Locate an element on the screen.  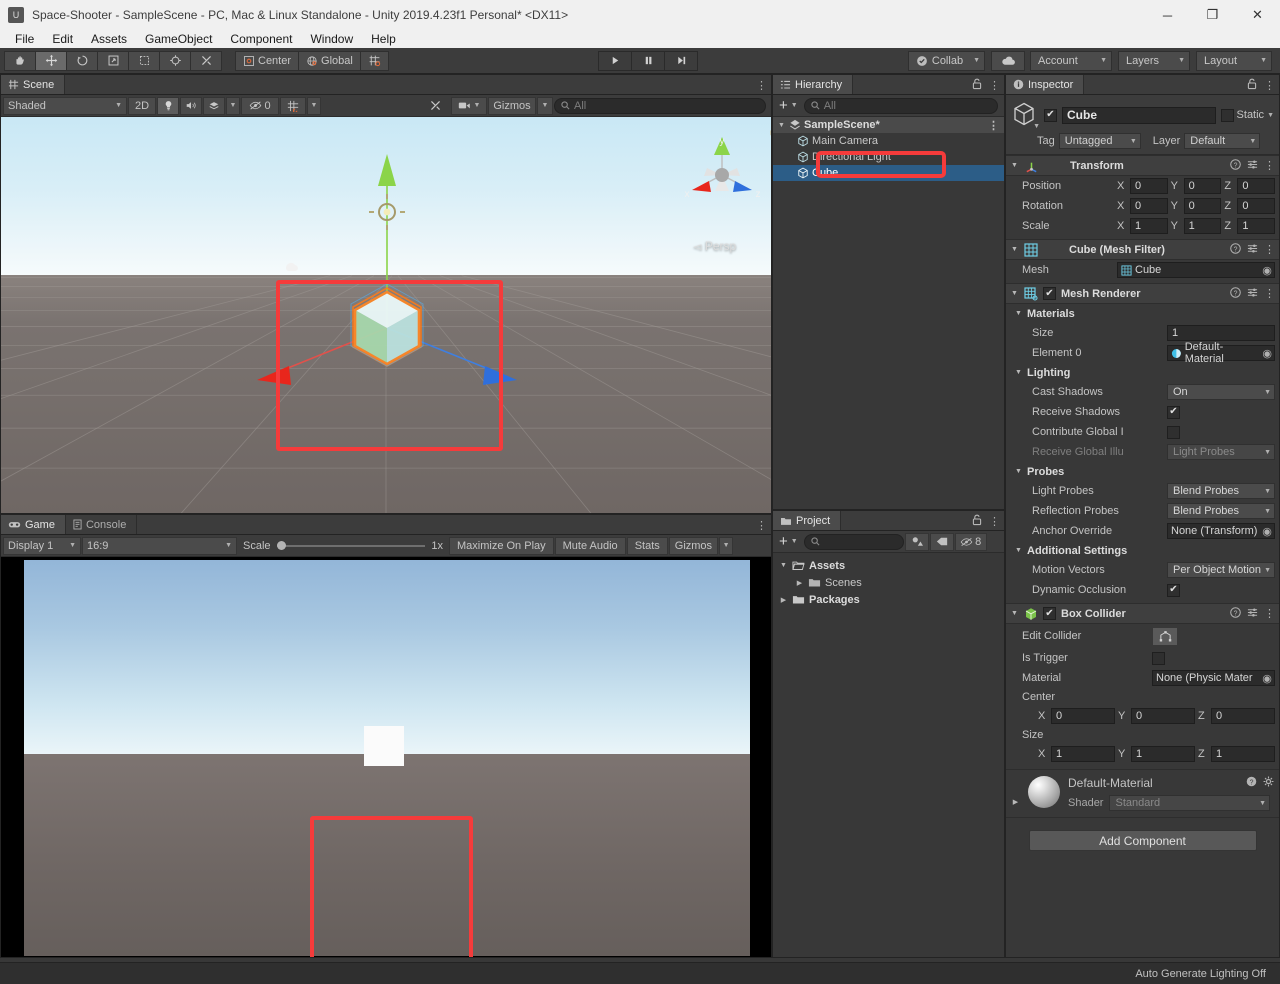
rotation-x-field: 0 is located at coordinates (1149, 206).